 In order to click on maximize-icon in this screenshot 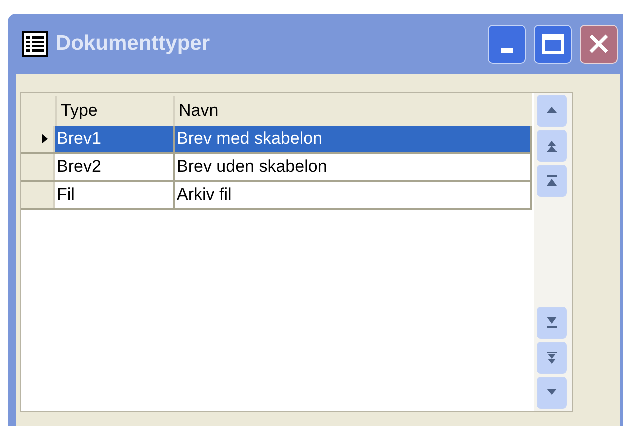, I will do `click(553, 44)`.